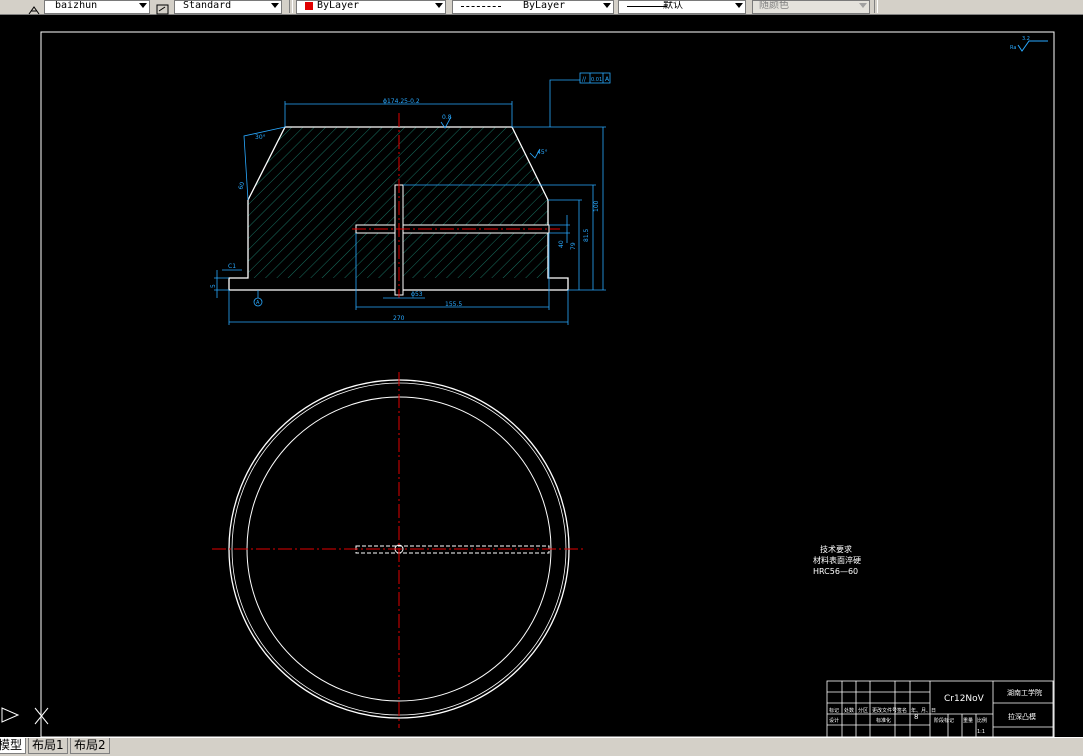 Image resolution: width=1083 pixels, height=756 pixels. Describe the element at coordinates (883, 720) in the screenshot. I see `tb-standard: 标准化` at that location.